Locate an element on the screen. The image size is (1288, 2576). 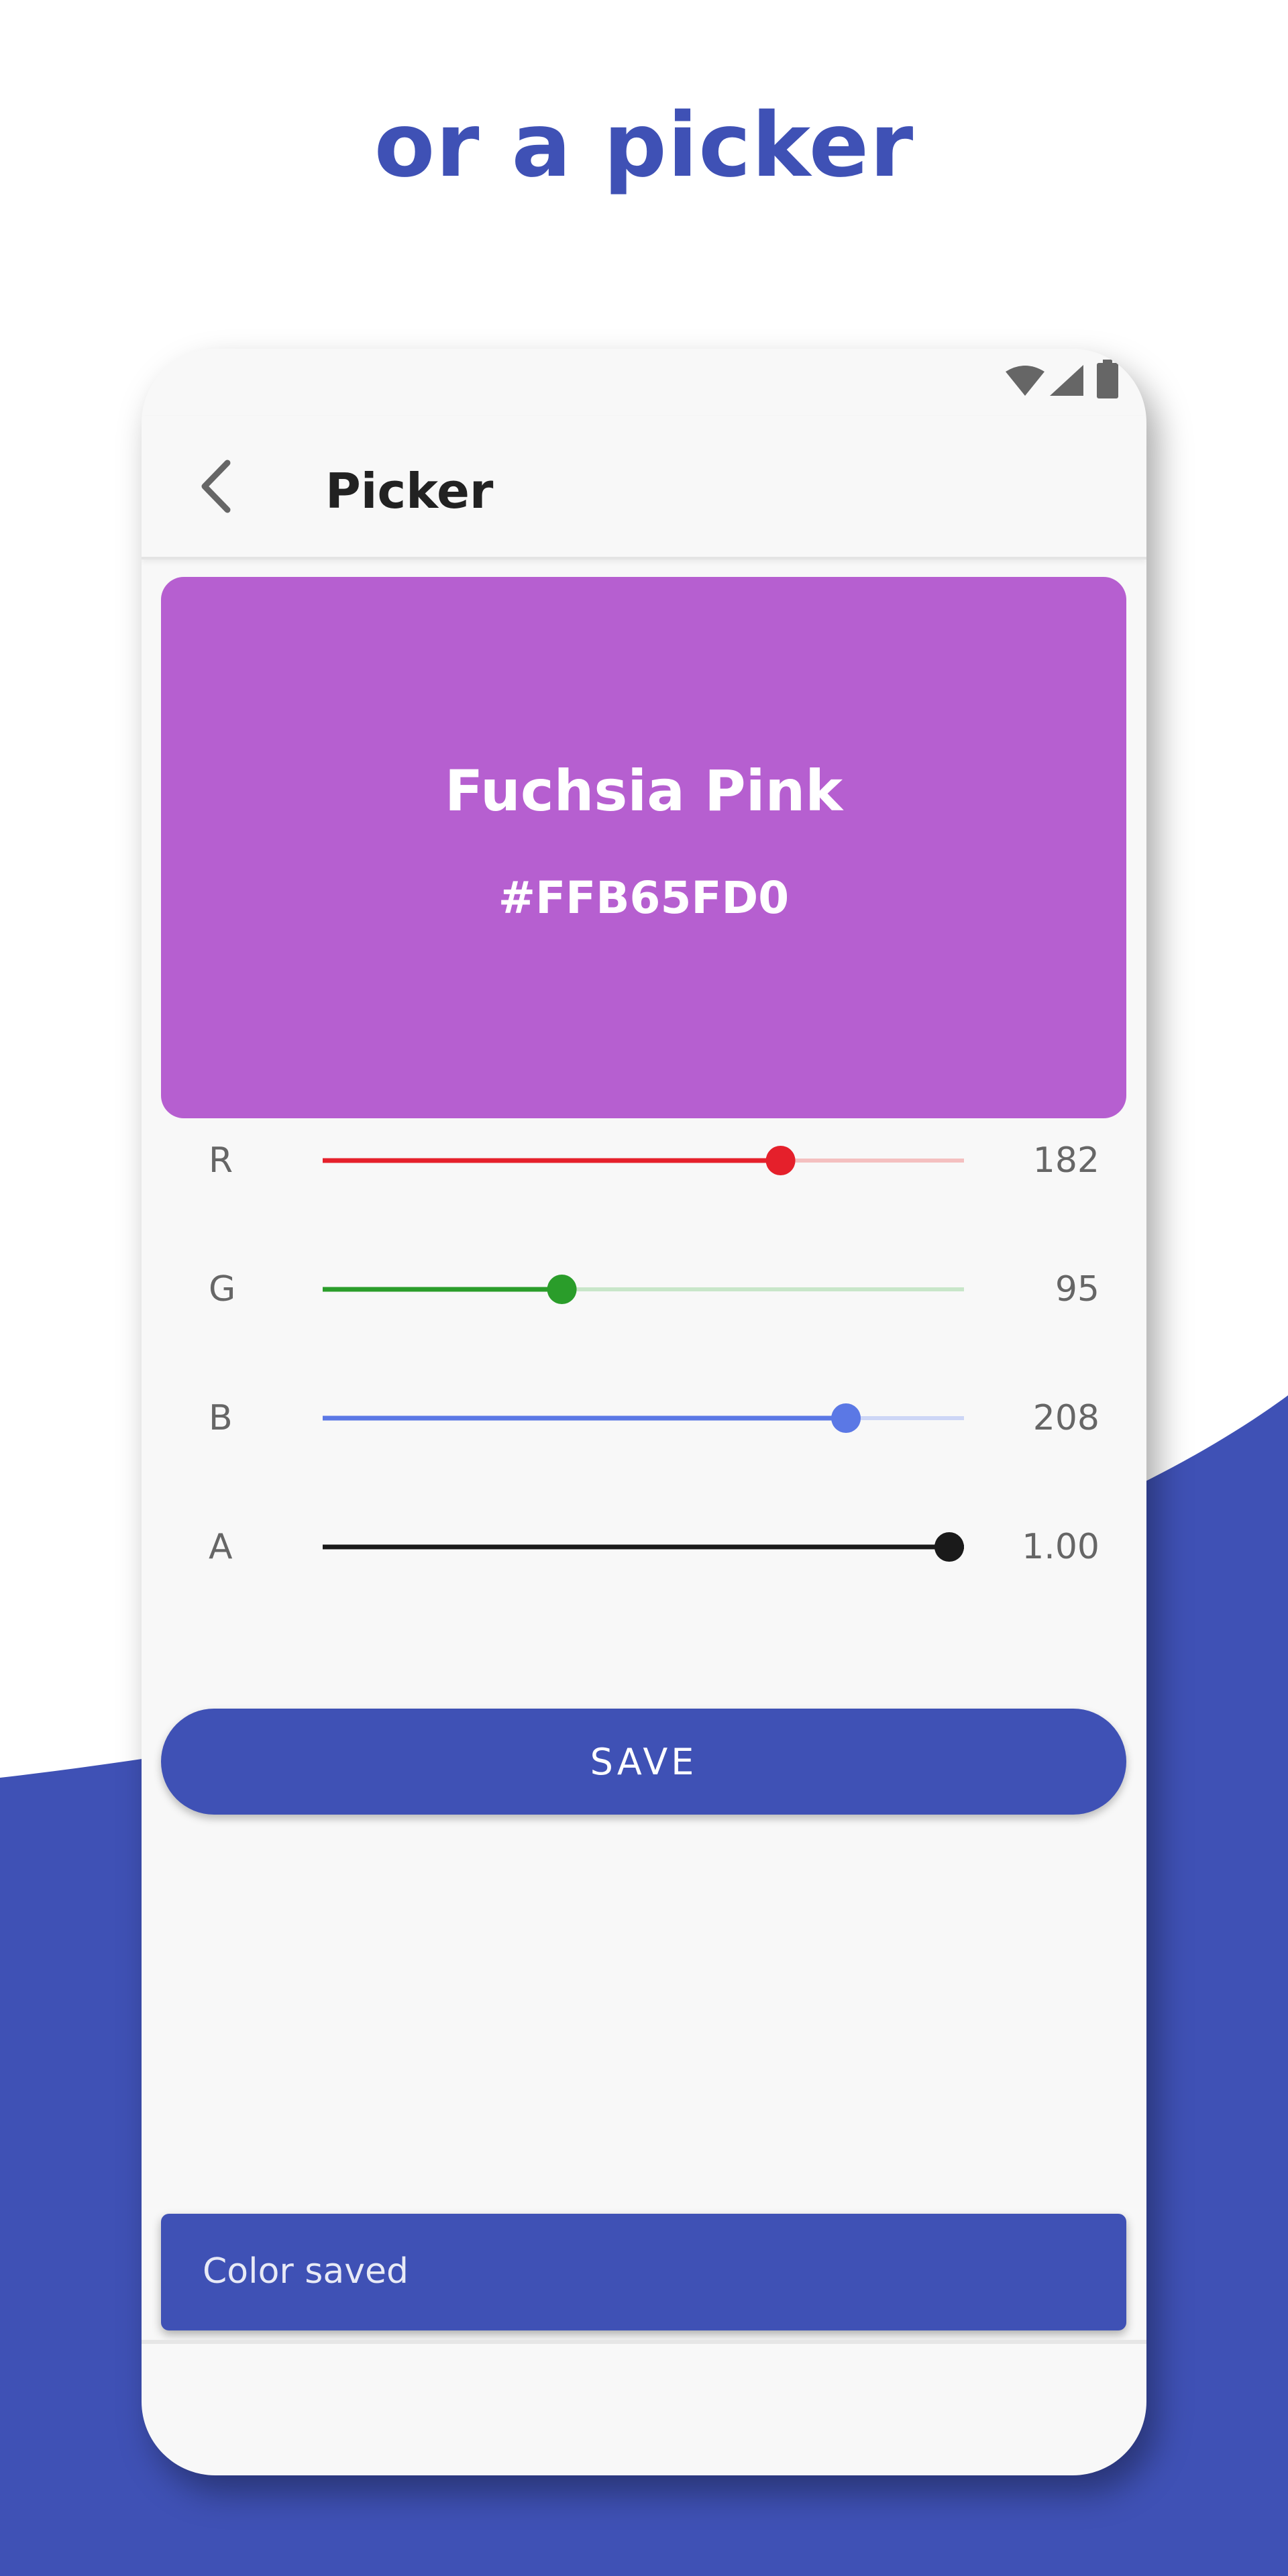
slider-value-red: 182 is located at coordinates (1065, 1160).